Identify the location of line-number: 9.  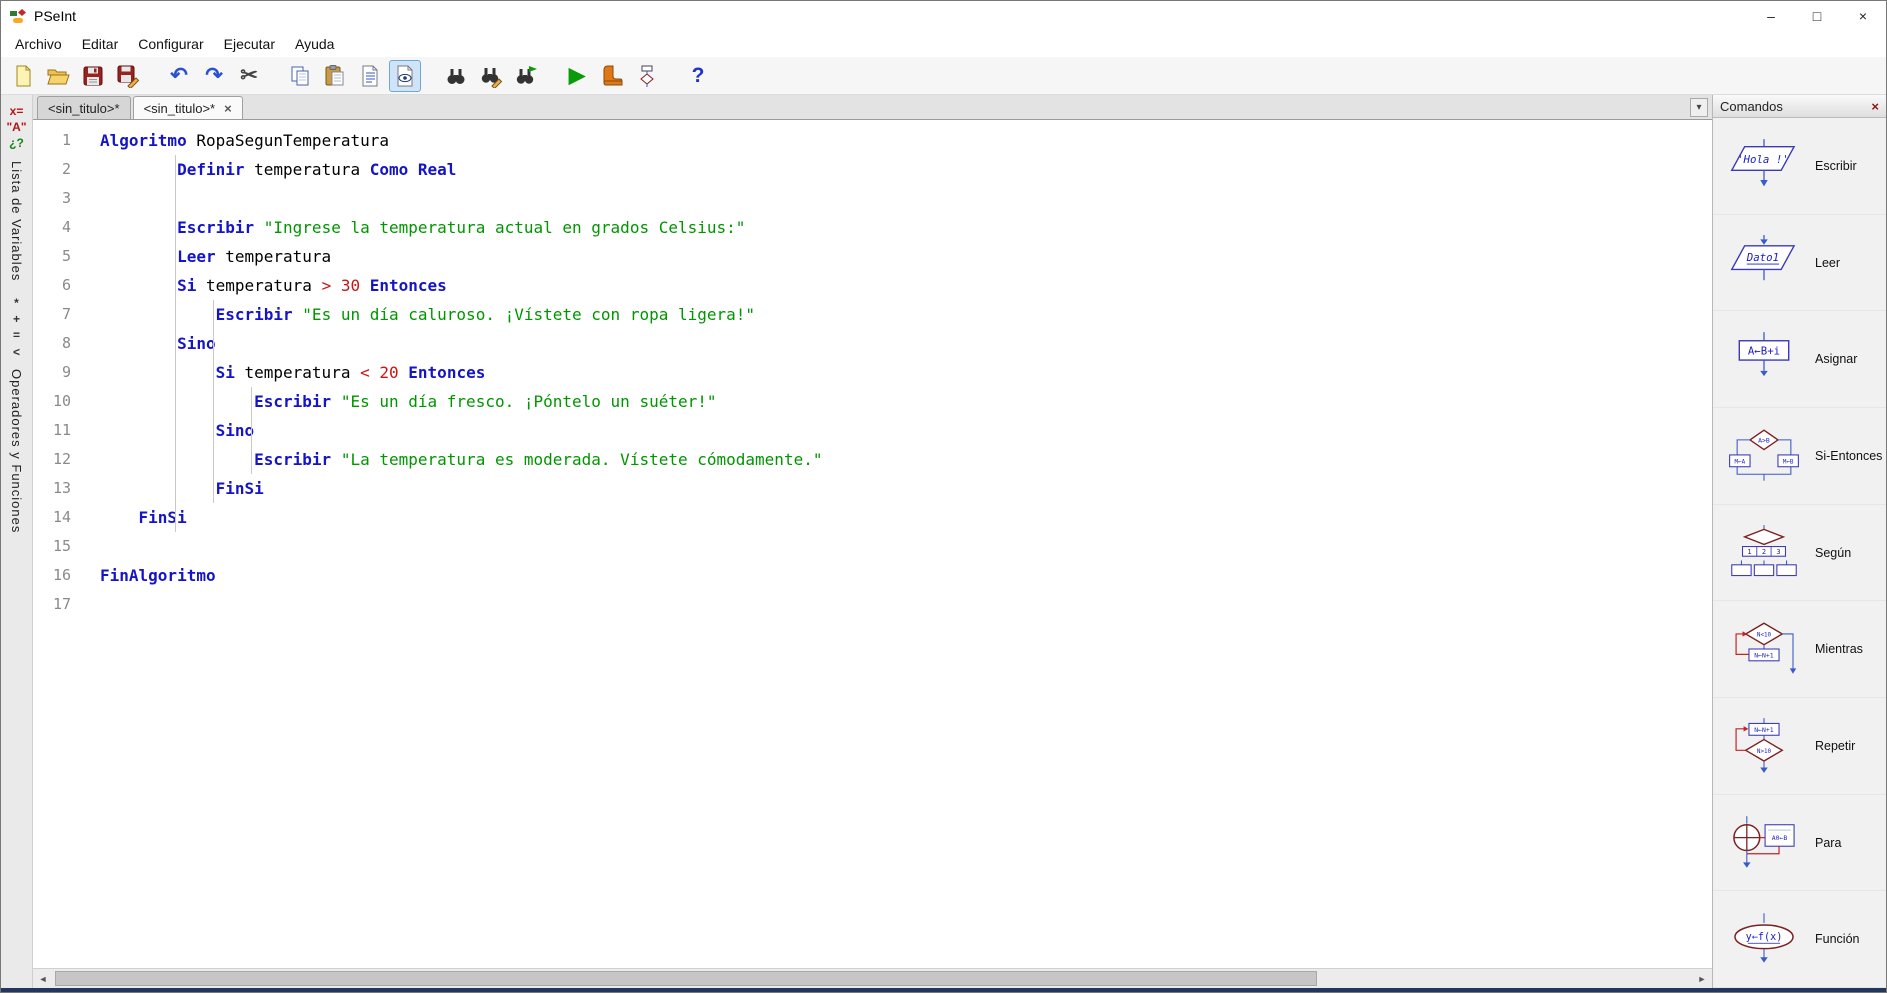
(66, 372).